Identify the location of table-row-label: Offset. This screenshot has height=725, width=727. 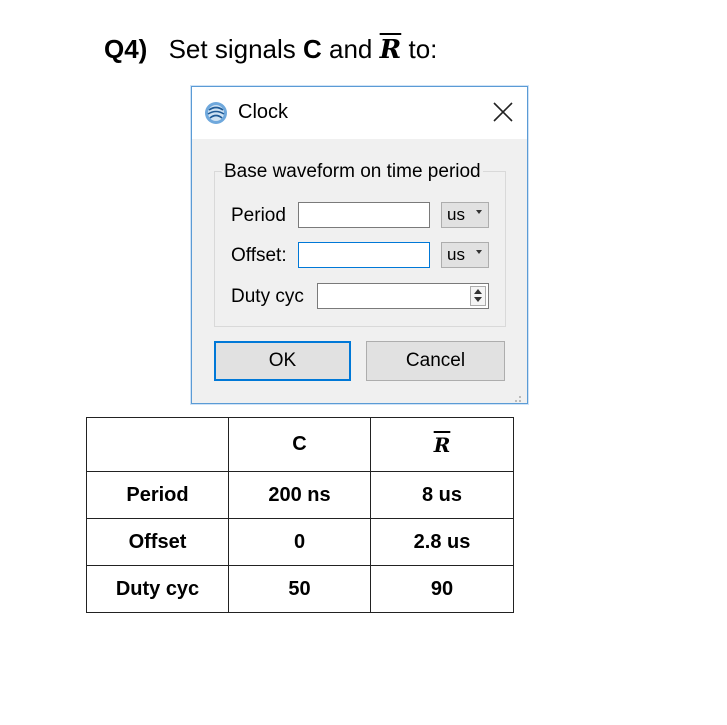
(157, 542).